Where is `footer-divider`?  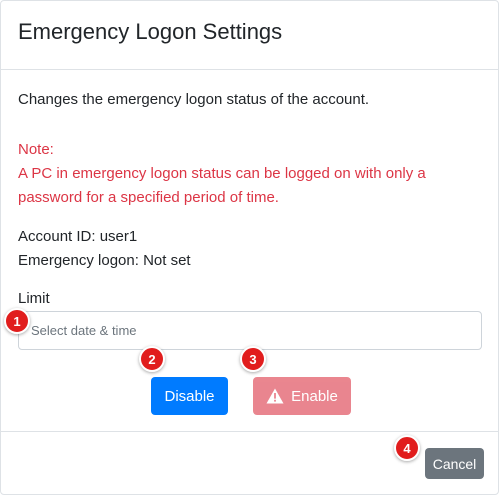
footer-divider is located at coordinates (249, 431).